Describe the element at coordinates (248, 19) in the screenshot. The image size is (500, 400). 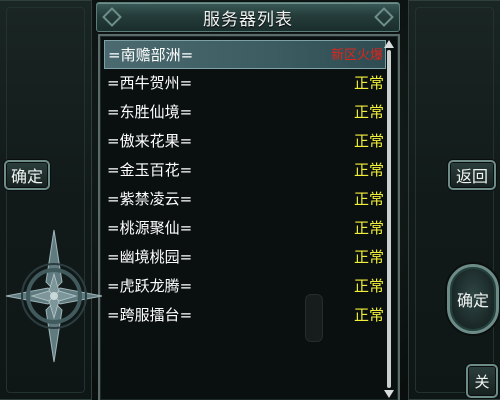
I see `server-list-title: 服务器列表` at that location.